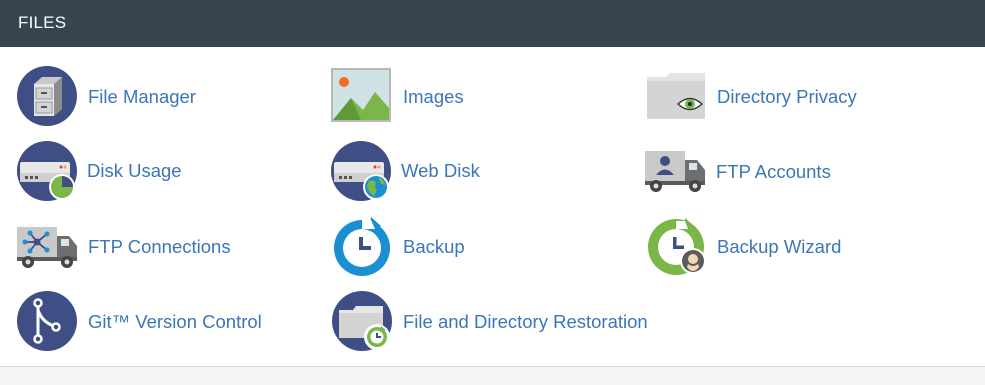 The image size is (985, 385). Describe the element at coordinates (47, 321) in the screenshot. I see `git-branch-icon` at that location.